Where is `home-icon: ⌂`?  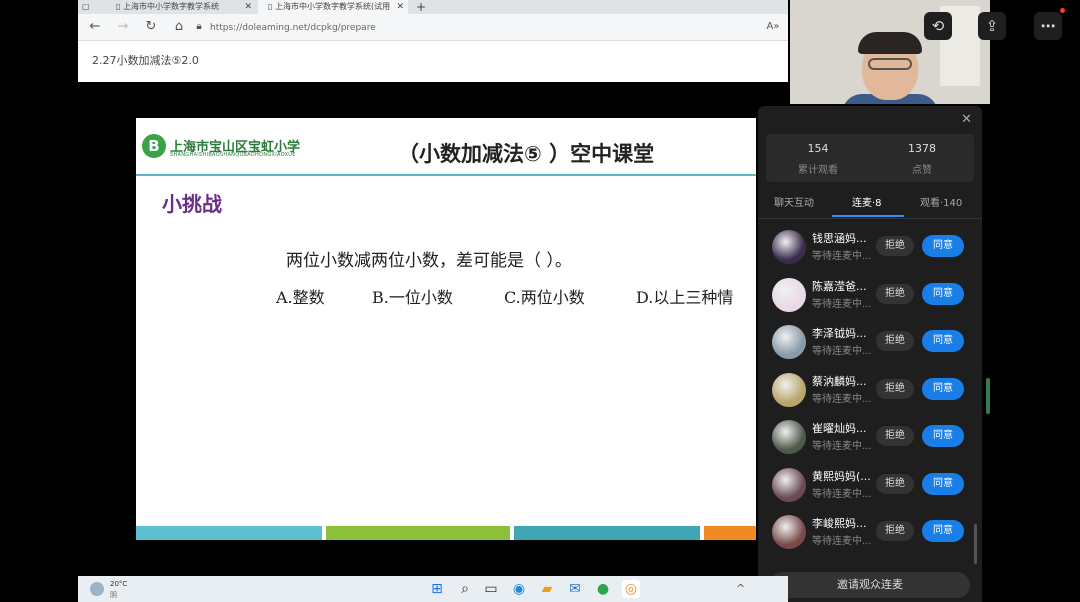
home-icon: ⌂ is located at coordinates (179, 27).